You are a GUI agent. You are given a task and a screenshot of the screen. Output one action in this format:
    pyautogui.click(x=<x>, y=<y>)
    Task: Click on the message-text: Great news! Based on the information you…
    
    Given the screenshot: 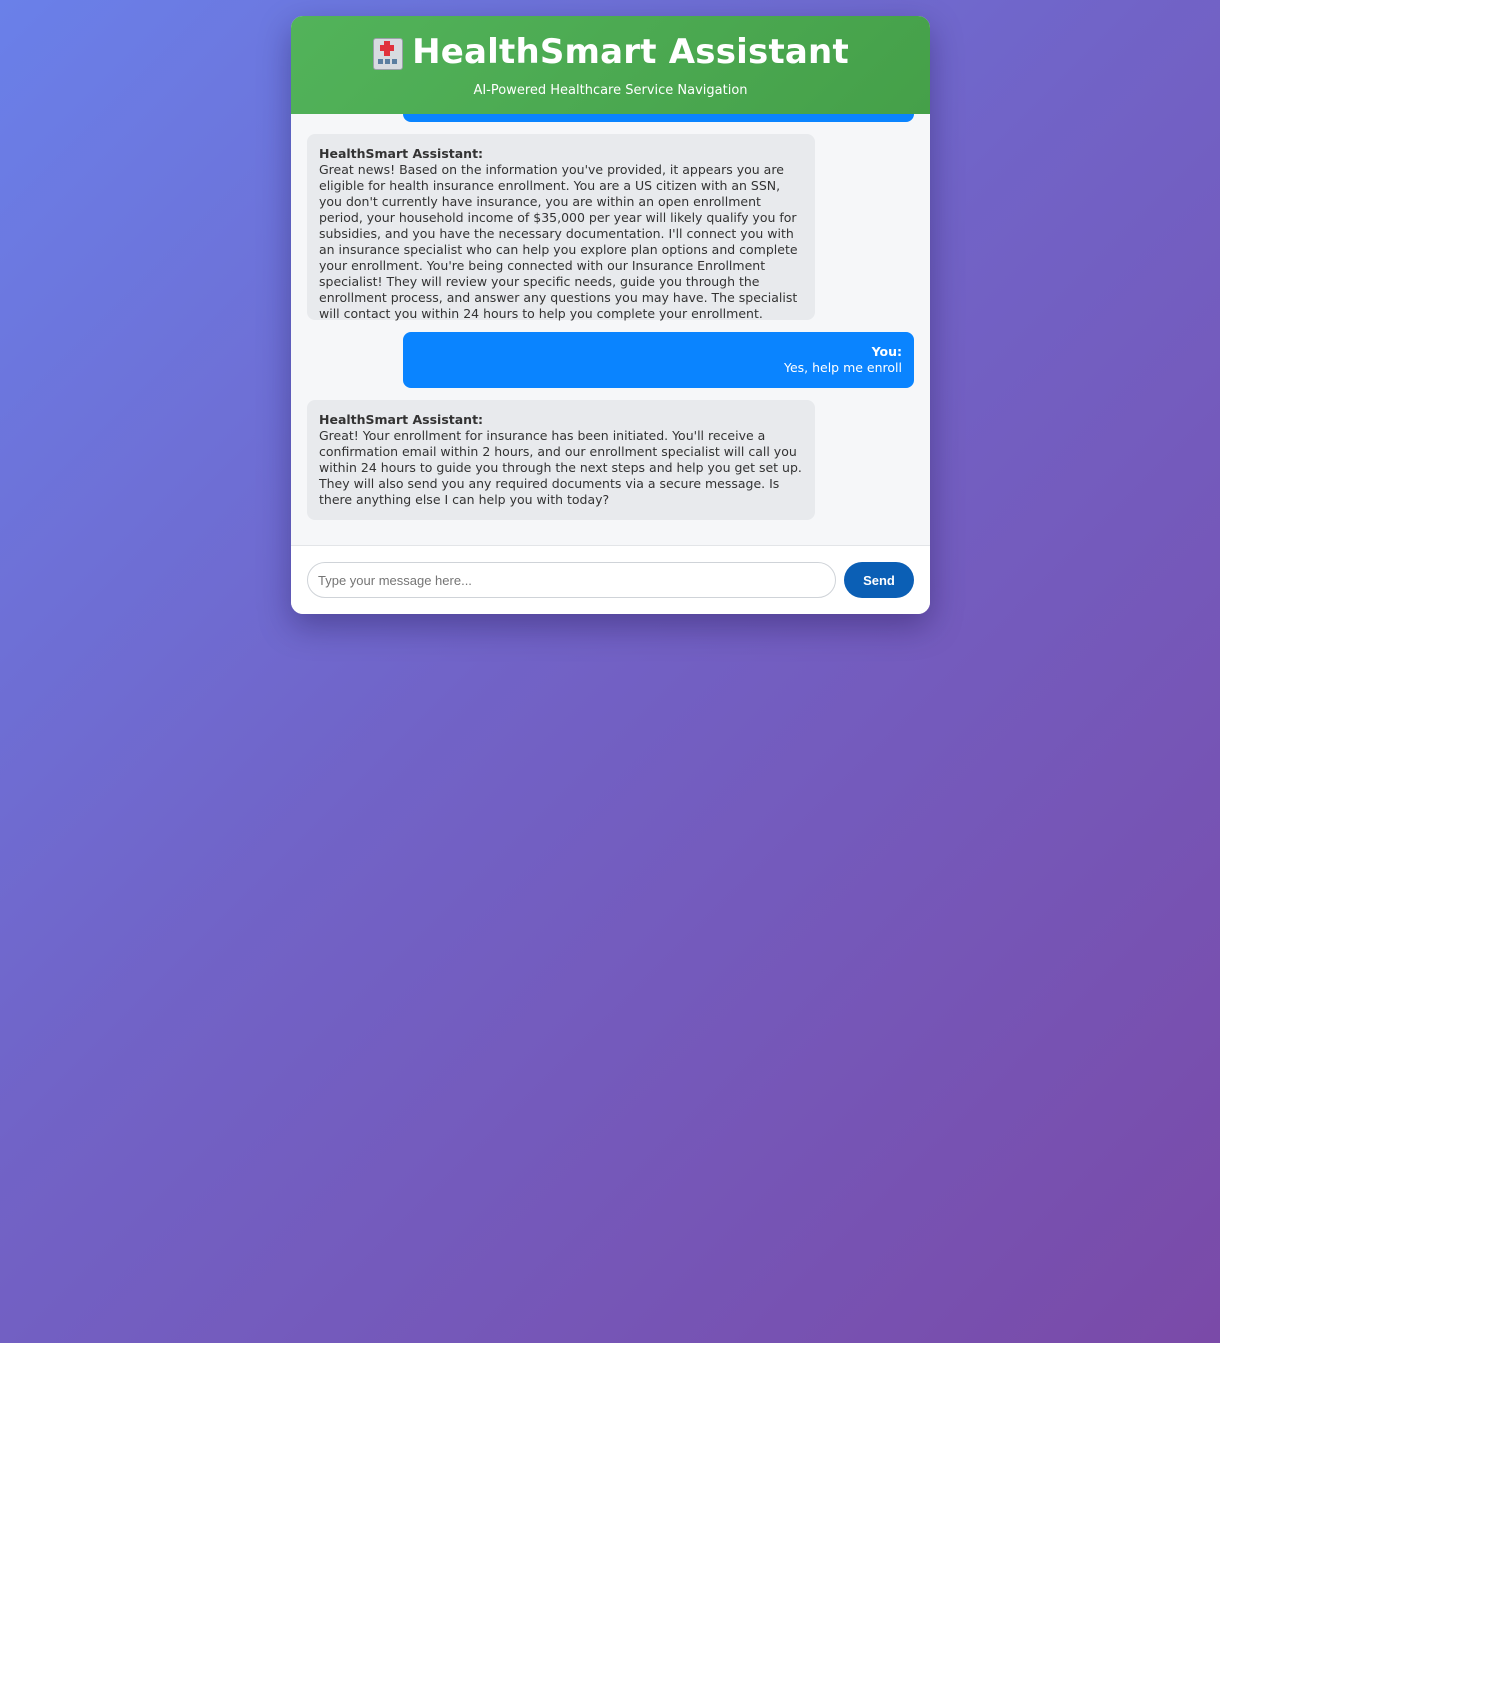 What is the action you would take?
    pyautogui.click(x=558, y=241)
    